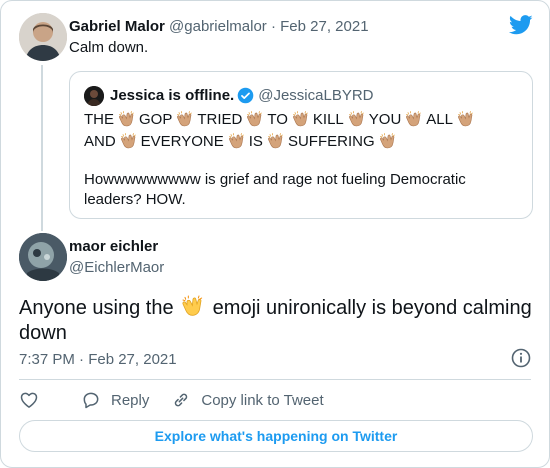  I want to click on thread-connector-line, so click(42, 148).